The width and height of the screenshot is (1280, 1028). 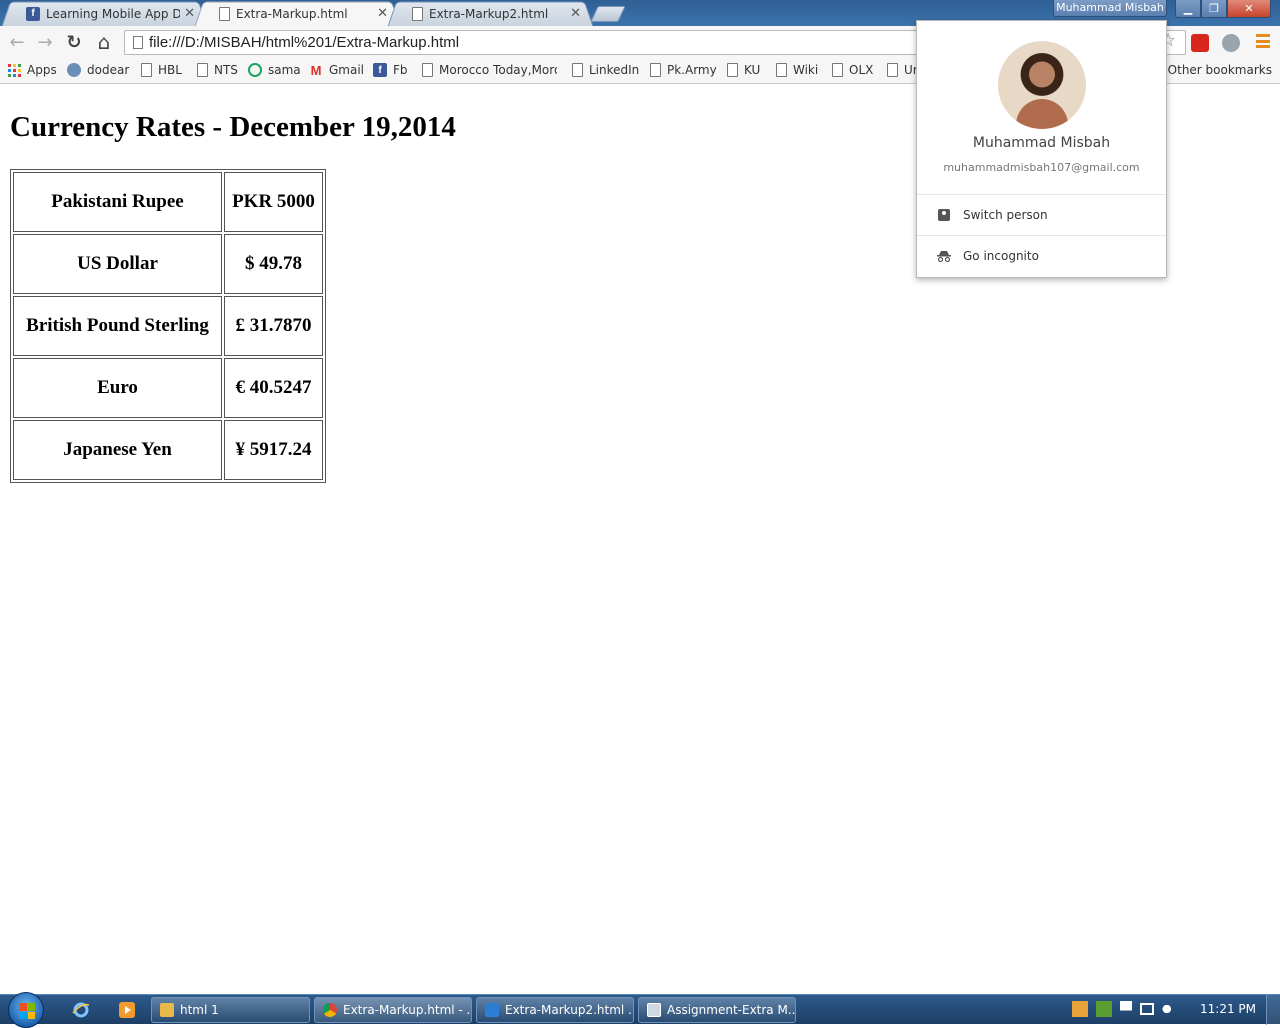 What do you see at coordinates (217, 70) in the screenshot?
I see `bookmark-nts: NTS` at bounding box center [217, 70].